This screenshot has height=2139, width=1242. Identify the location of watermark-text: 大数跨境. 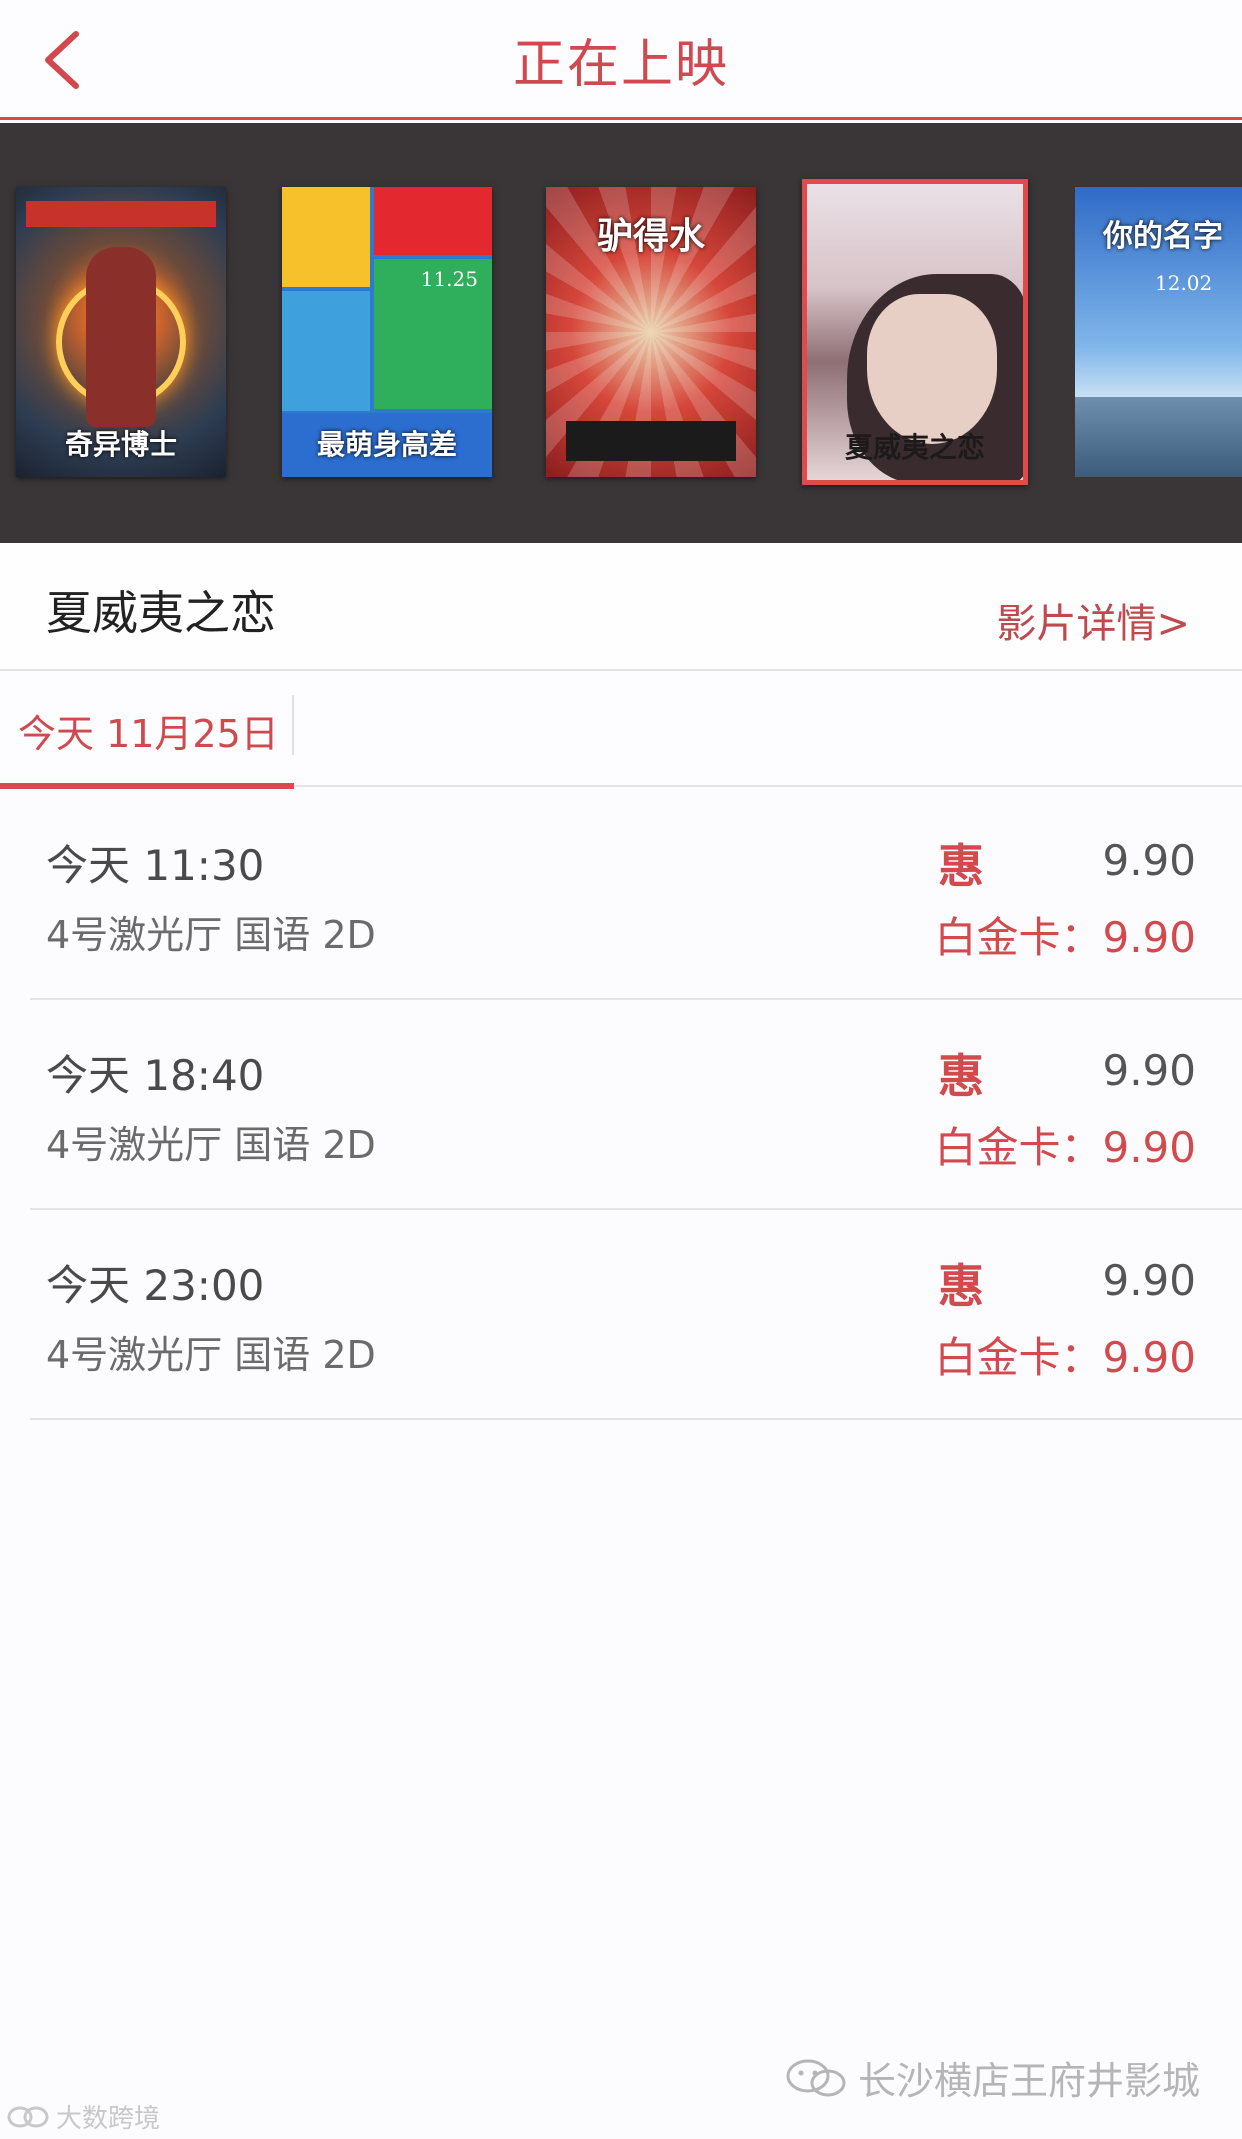
(108, 2119).